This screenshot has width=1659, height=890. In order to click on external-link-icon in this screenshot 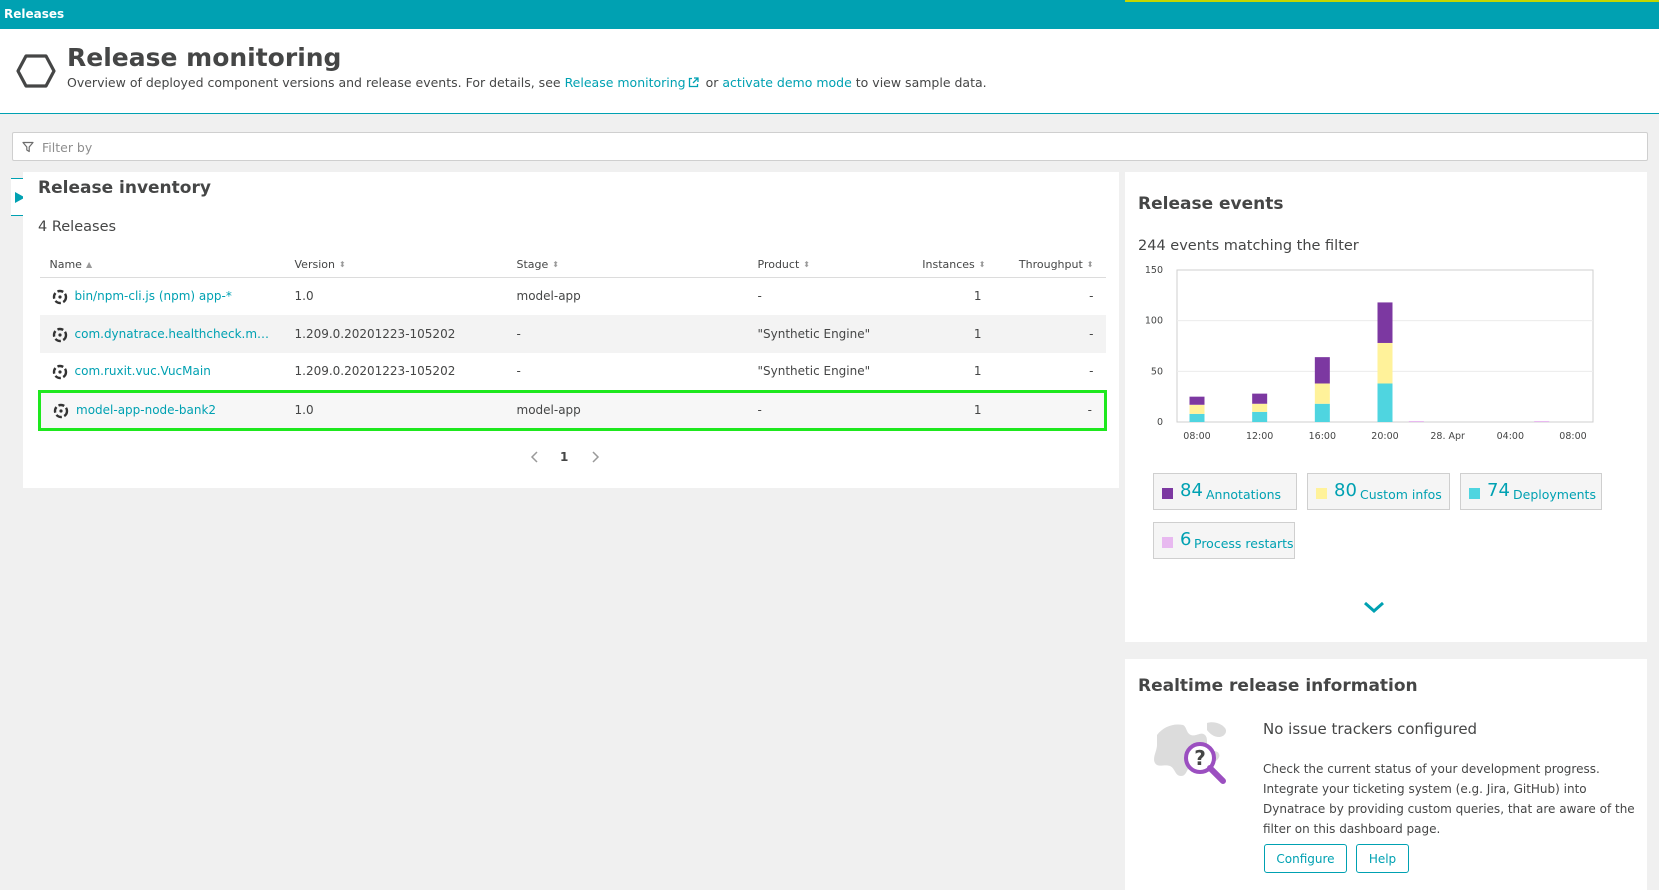, I will do `click(693, 82)`.